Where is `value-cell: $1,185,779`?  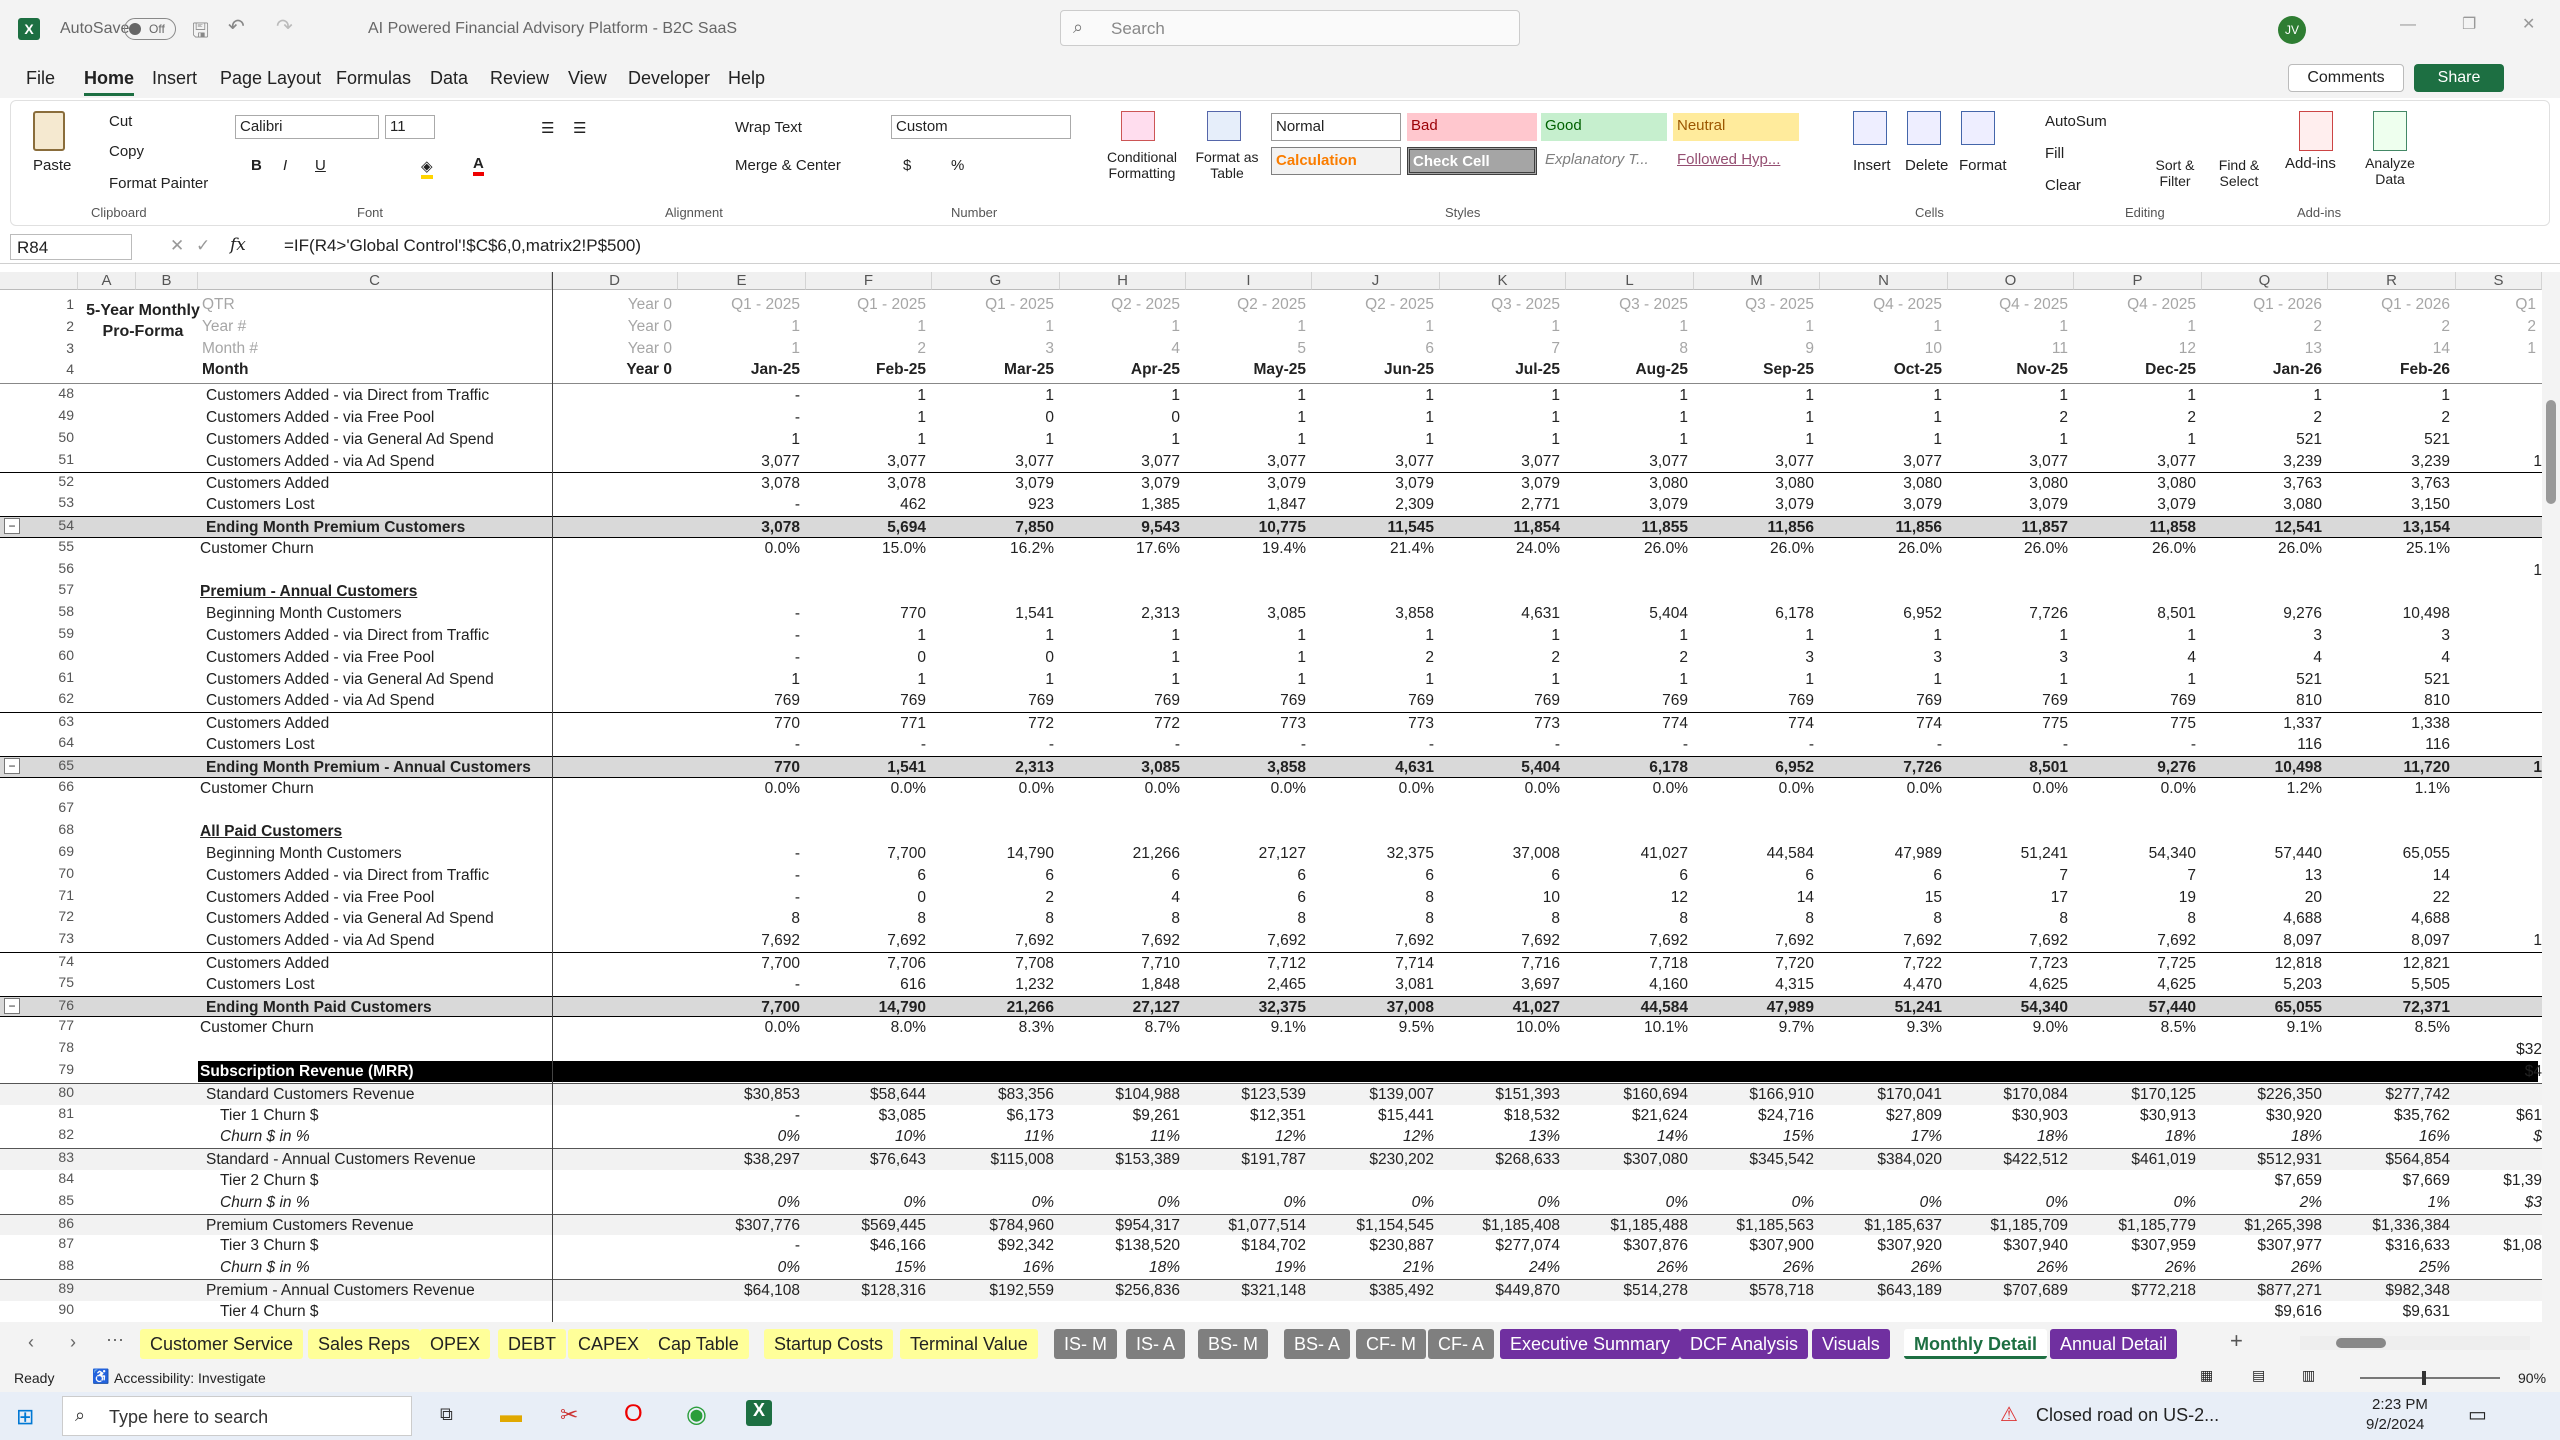
value-cell: $1,185,779 is located at coordinates (2135, 1226).